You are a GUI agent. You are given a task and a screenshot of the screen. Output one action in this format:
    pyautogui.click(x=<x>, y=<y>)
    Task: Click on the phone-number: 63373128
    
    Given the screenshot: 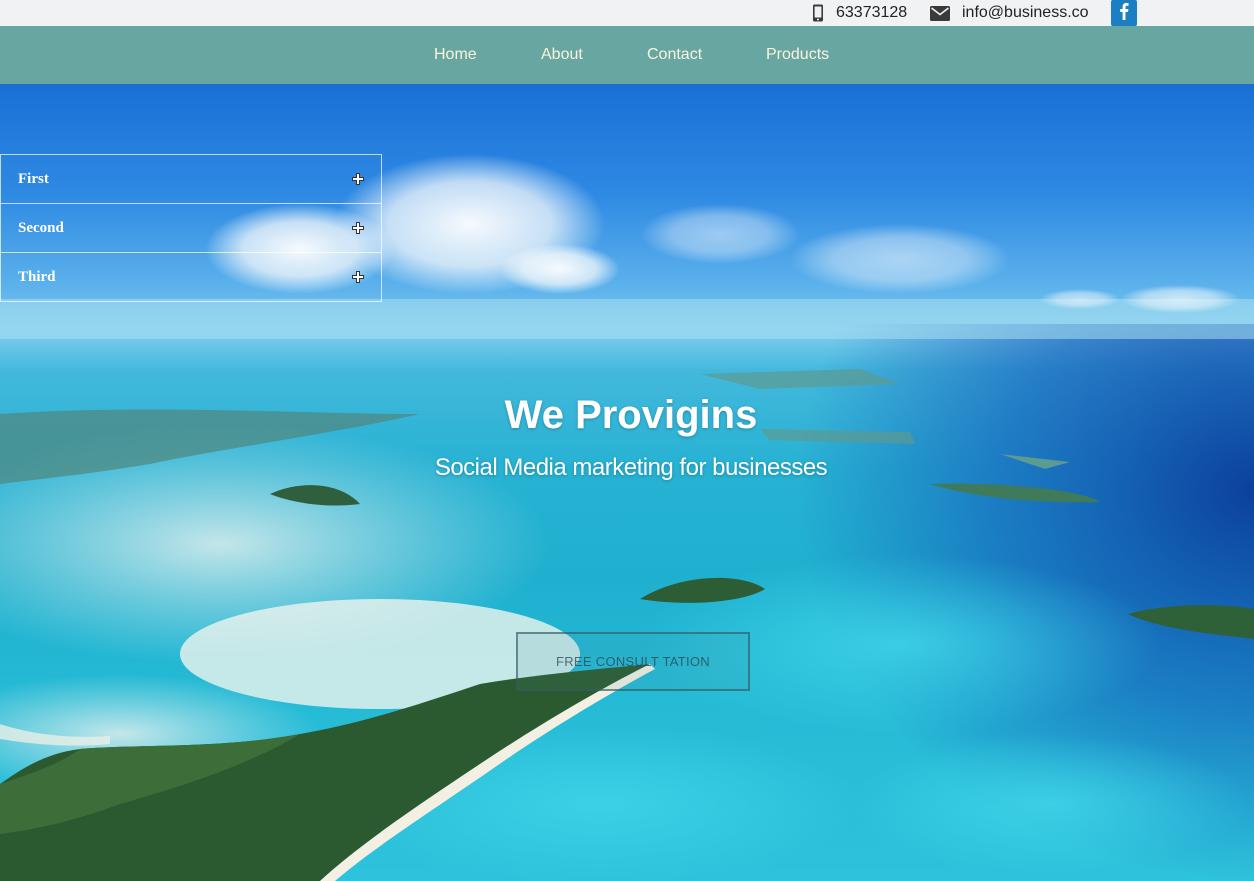 What is the action you would take?
    pyautogui.click(x=872, y=12)
    